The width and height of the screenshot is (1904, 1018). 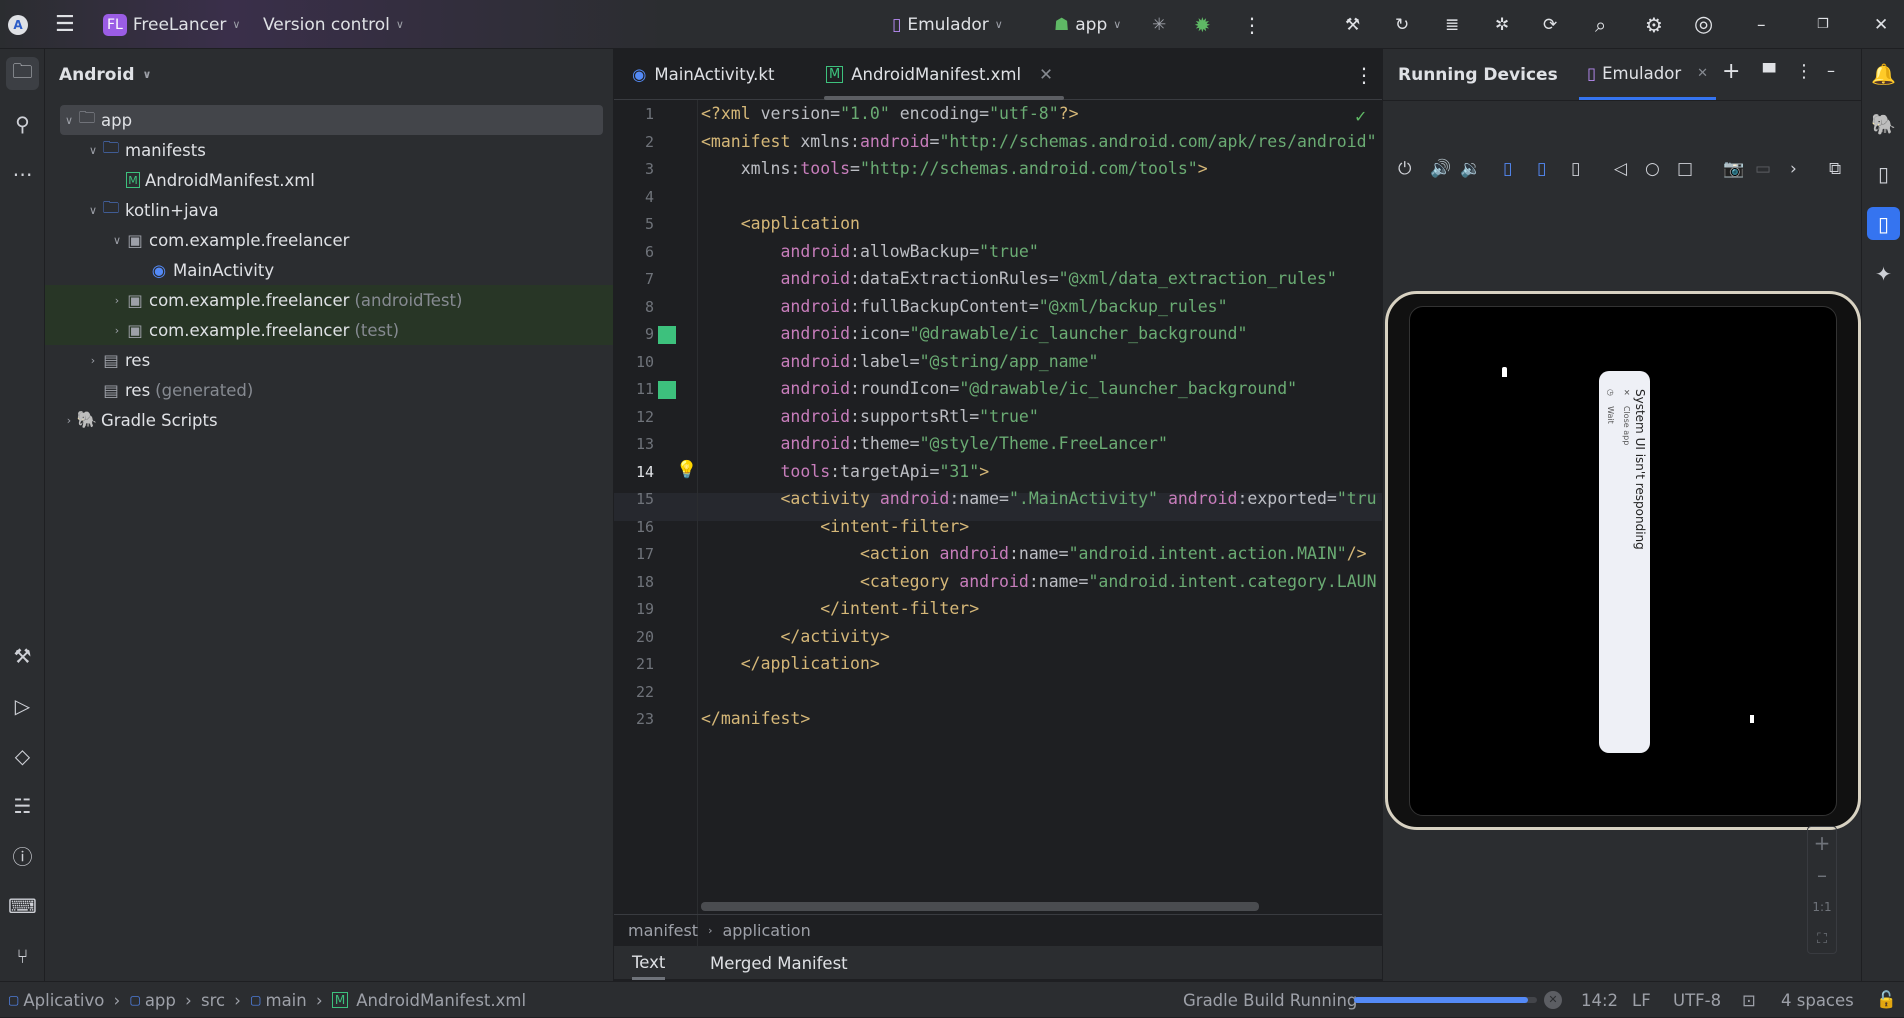 I want to click on back-icon: ◁, so click(x=1620, y=169).